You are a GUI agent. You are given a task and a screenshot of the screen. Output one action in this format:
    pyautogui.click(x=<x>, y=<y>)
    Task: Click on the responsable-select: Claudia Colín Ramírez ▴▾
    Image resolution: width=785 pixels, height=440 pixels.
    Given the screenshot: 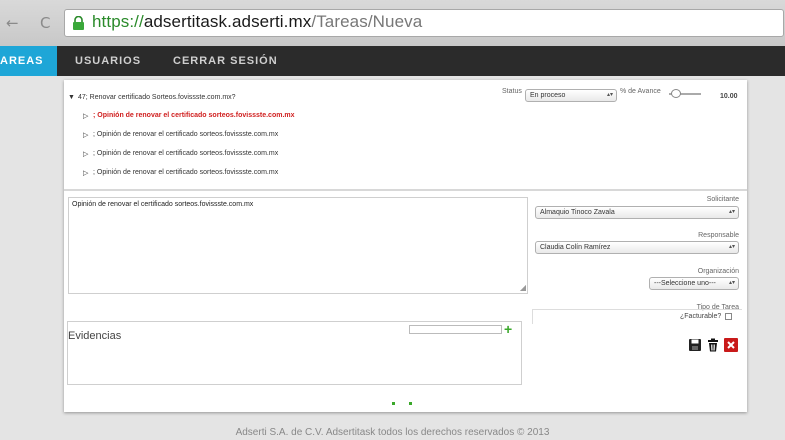 What is the action you would take?
    pyautogui.click(x=637, y=247)
    